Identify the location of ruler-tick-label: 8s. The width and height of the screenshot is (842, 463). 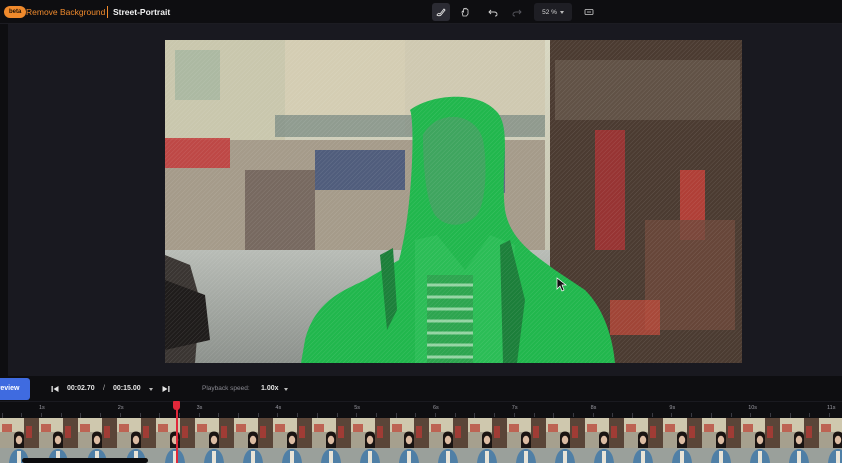
(593, 408).